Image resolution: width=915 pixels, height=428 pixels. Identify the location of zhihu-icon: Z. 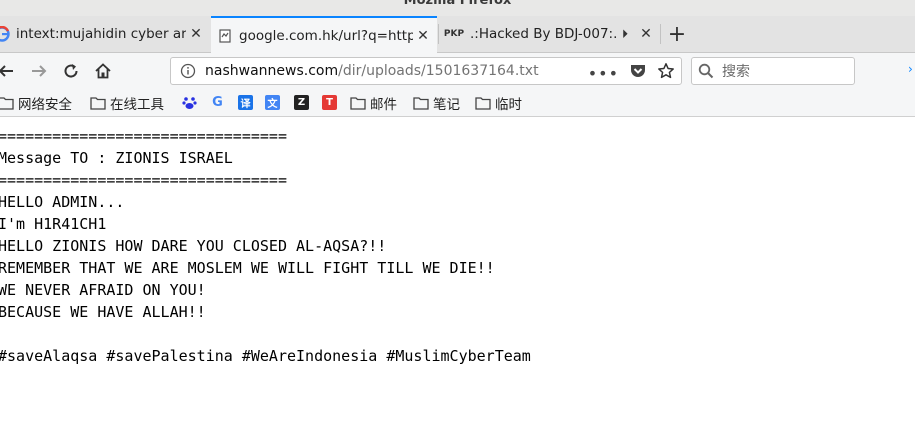
(301, 102).